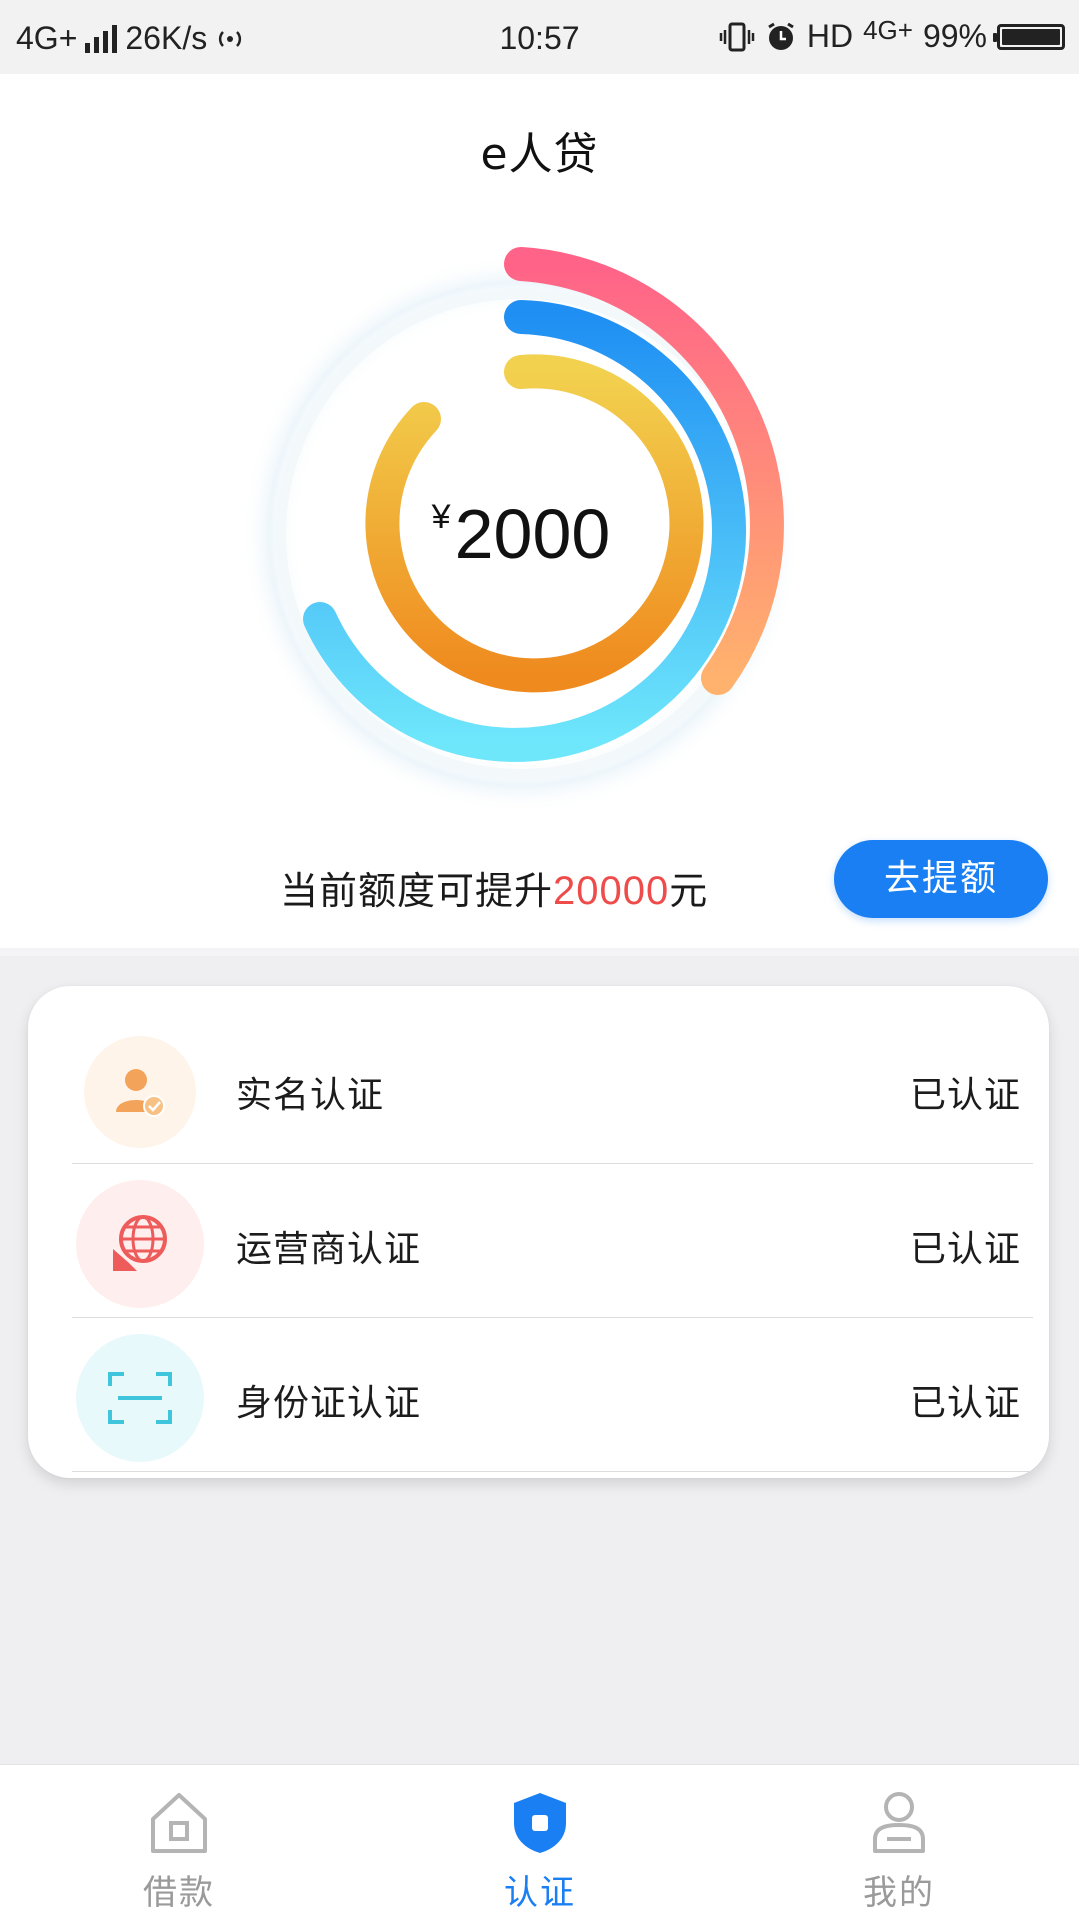 The height and width of the screenshot is (1917, 1079). Describe the element at coordinates (954, 36) in the screenshot. I see `battery-percent: 99%` at that location.